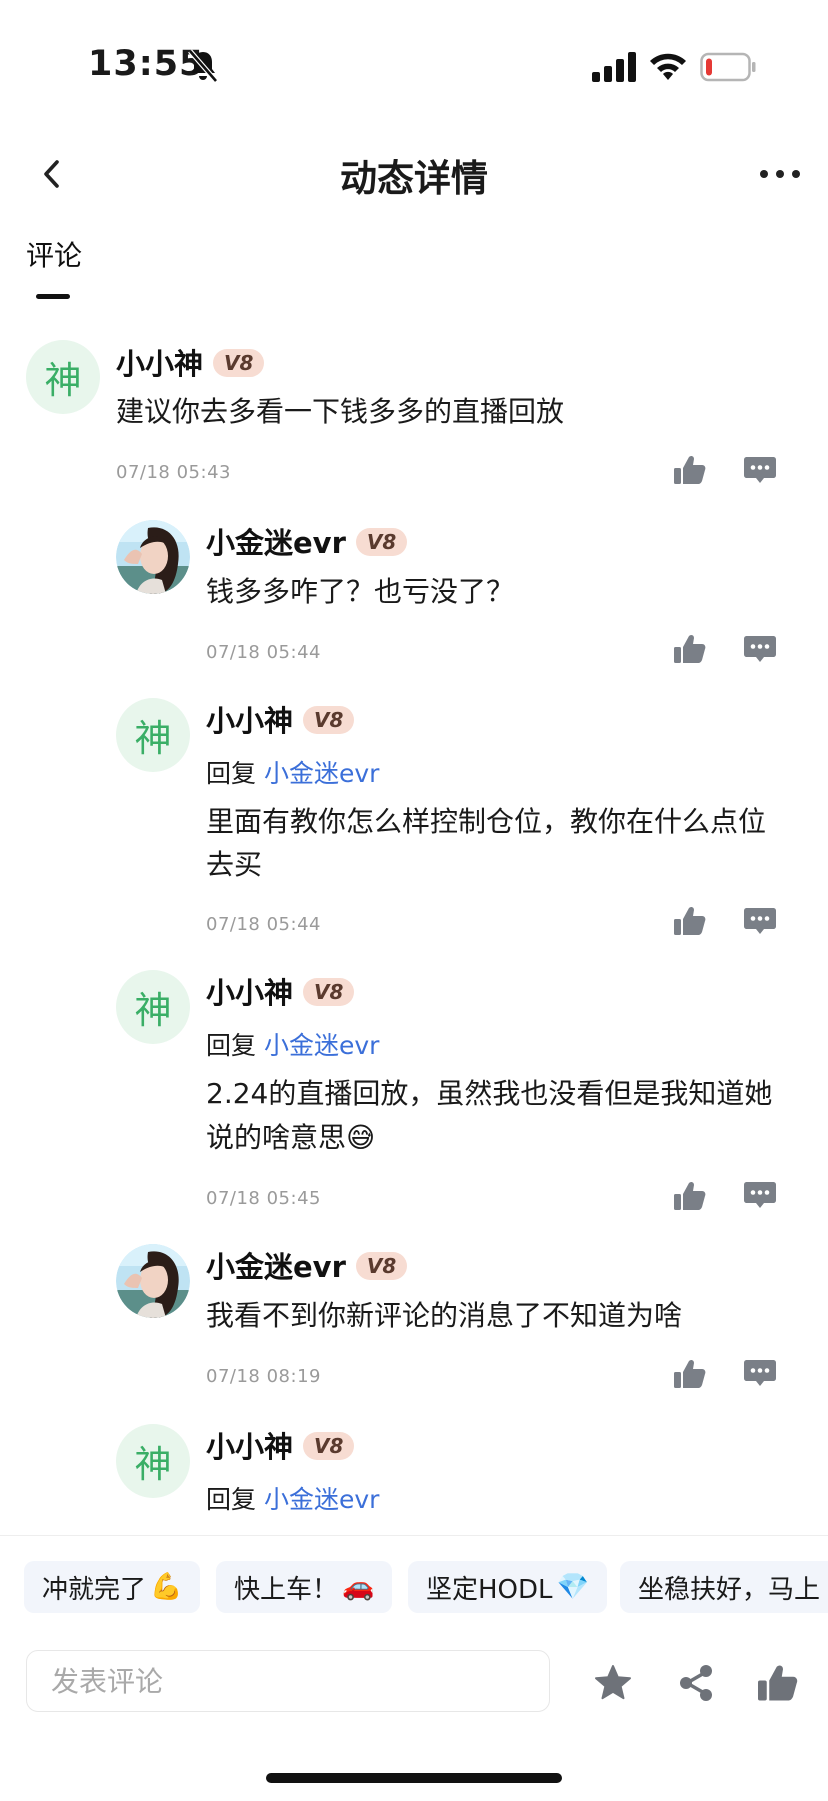 This screenshot has height=1801, width=828. Describe the element at coordinates (489, 1589) in the screenshot. I see `chip-label: 坚定HODL` at that location.